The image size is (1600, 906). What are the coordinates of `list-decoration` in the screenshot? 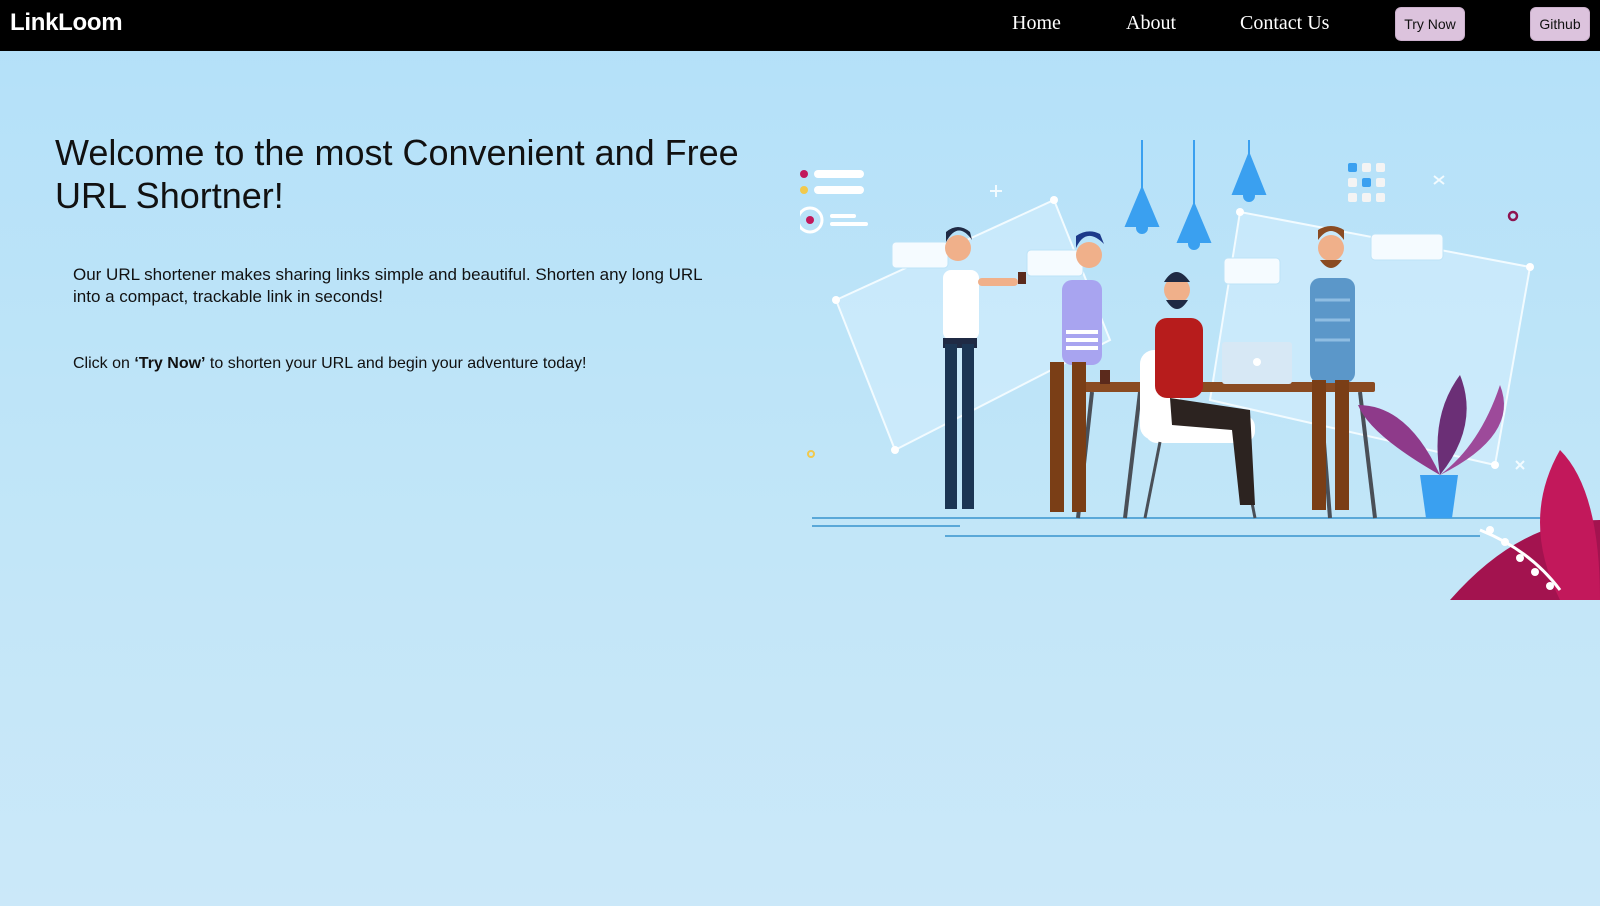 It's located at (834, 202).